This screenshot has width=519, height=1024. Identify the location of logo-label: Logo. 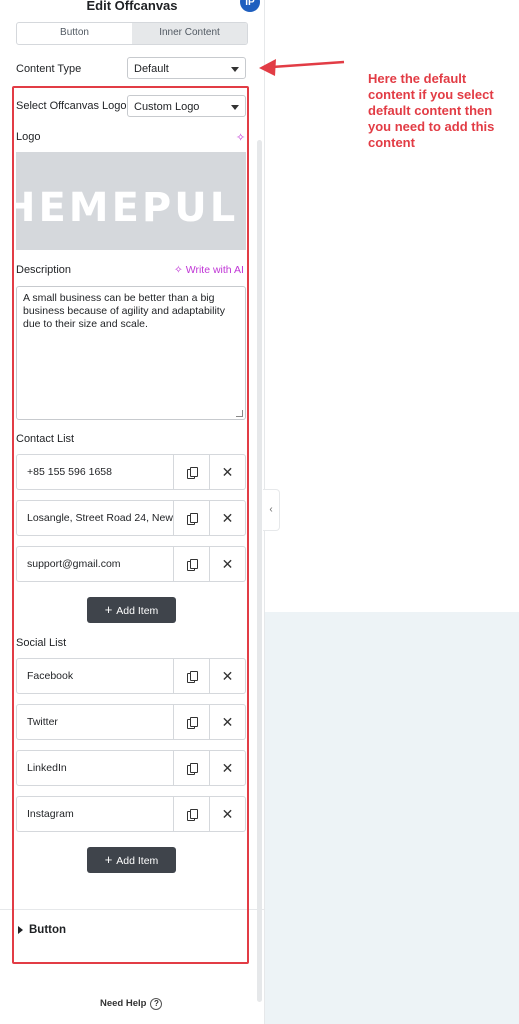
(28, 137).